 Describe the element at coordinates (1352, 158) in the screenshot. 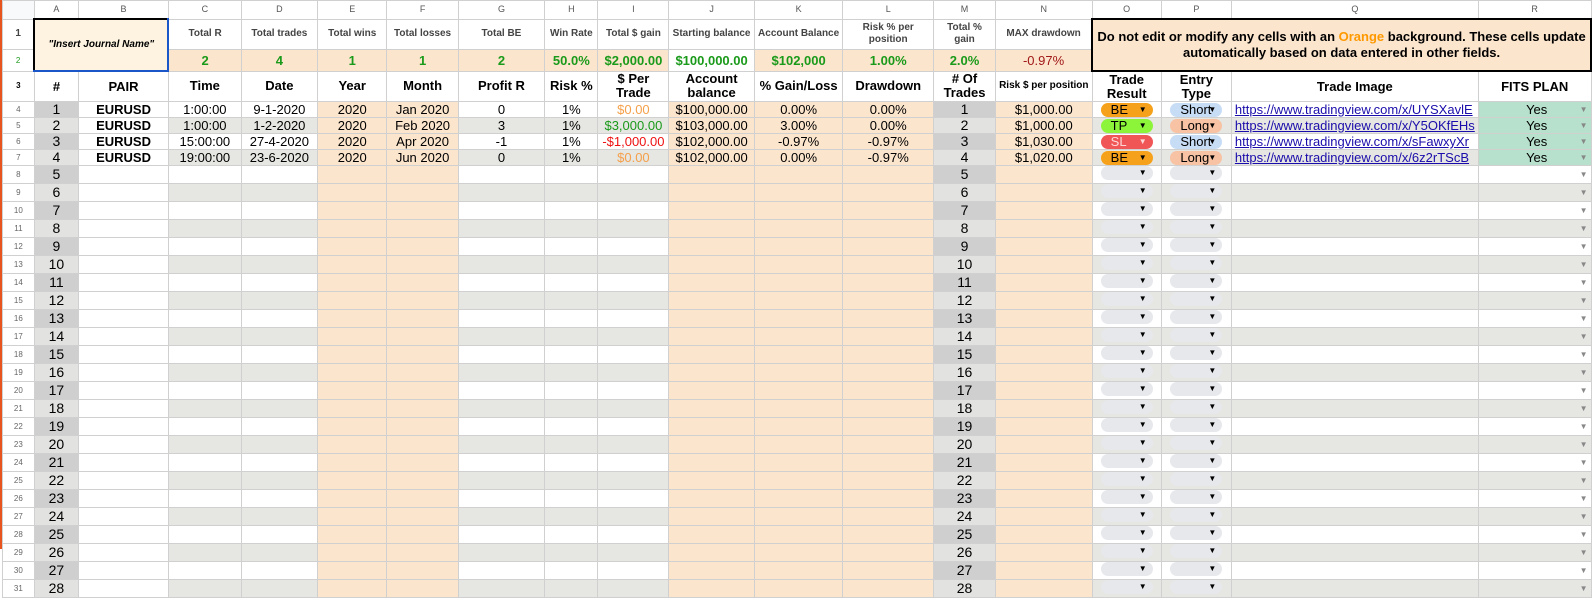

I see `trade-image-link: https://www.tradingview.com/x/6z2rTScB` at that location.